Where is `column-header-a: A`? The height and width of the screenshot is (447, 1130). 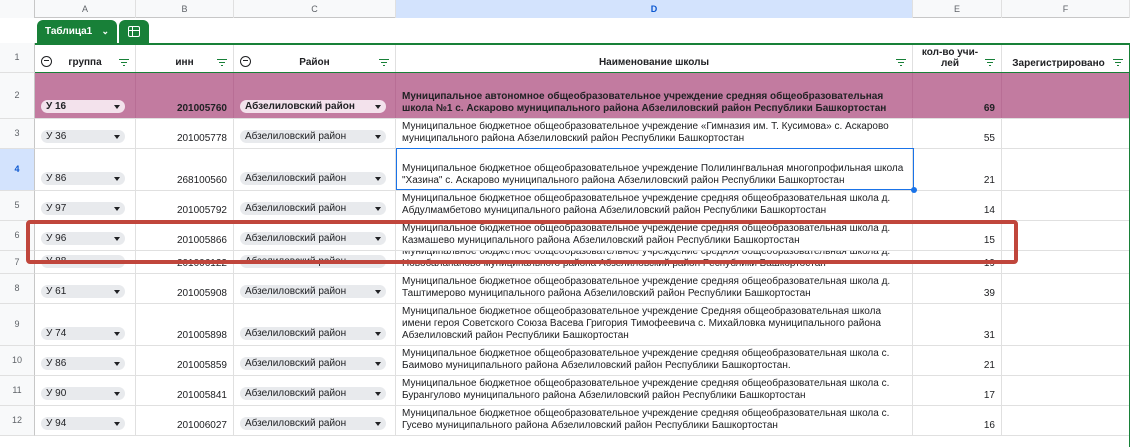 column-header-a: A is located at coordinates (85, 9).